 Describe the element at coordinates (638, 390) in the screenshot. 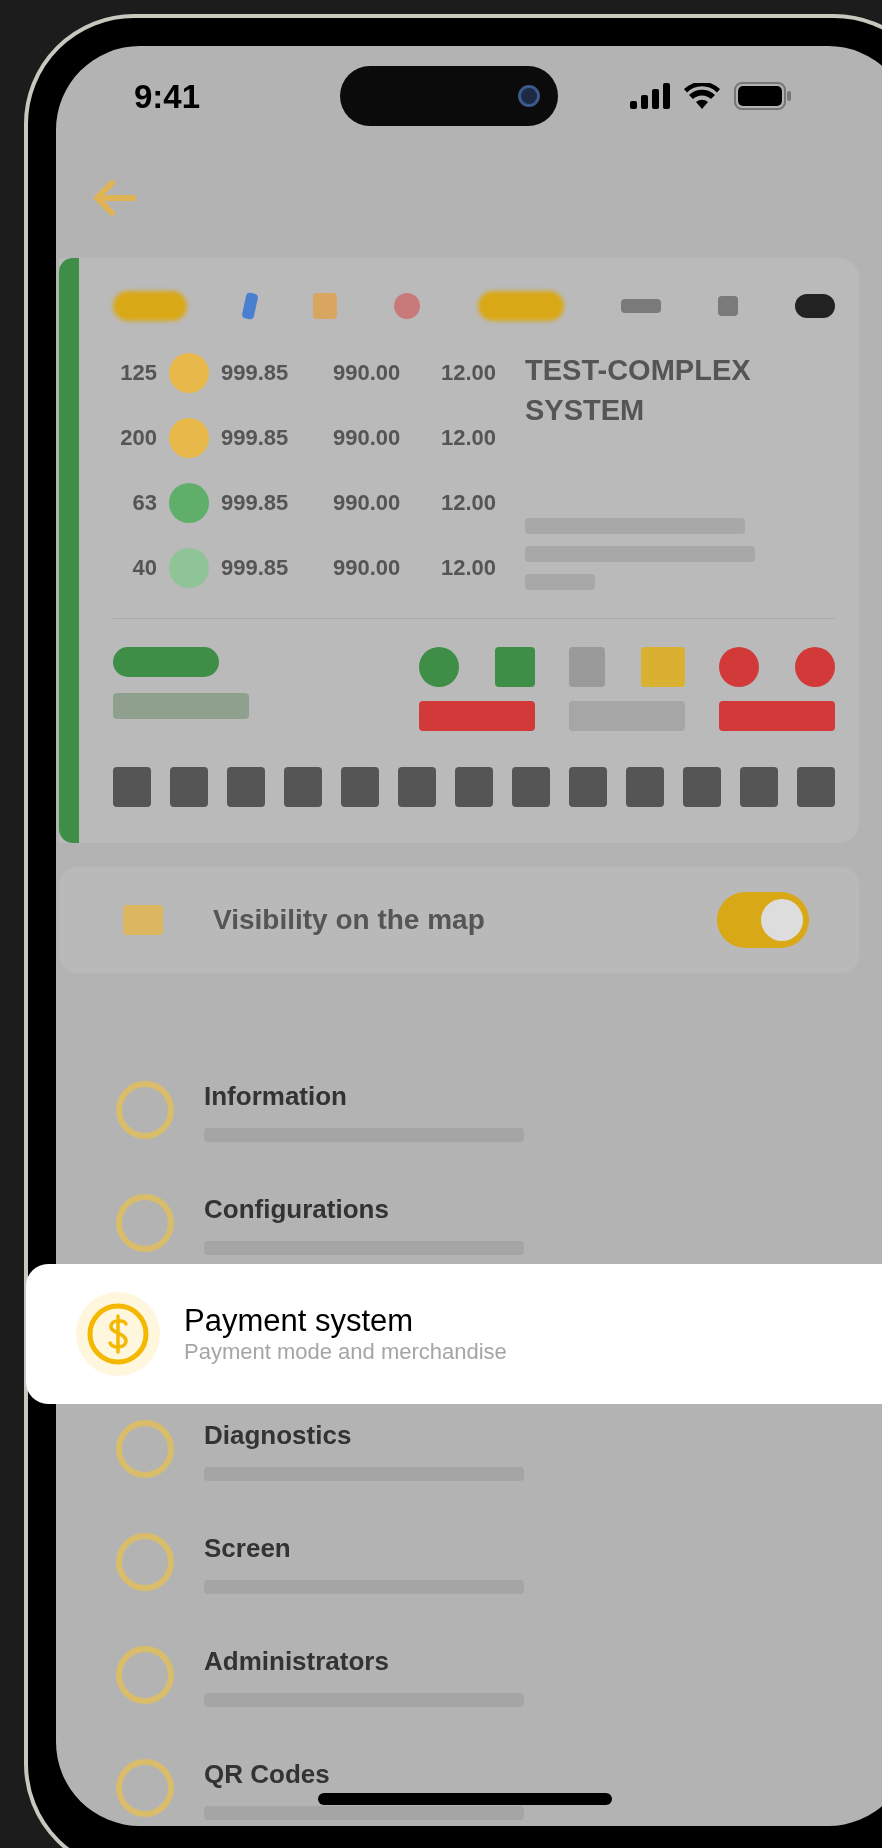

I see `station-title: TEST-COMPLEX SYSTEM` at that location.